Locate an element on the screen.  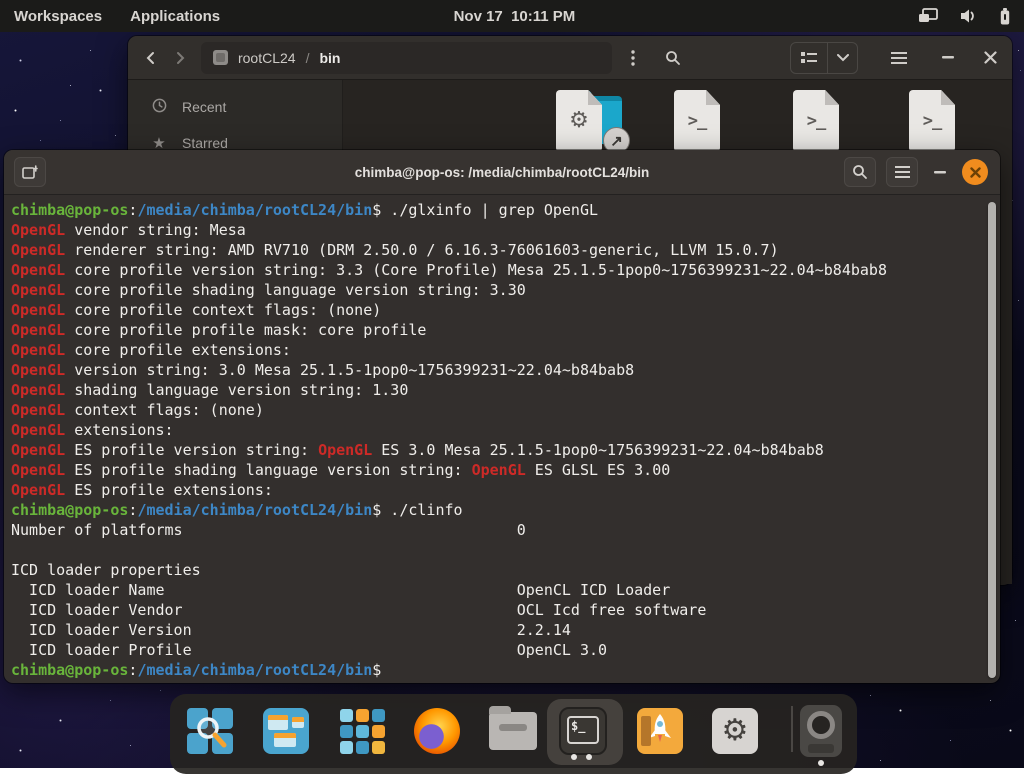
workspaces-menu: Workspaces is located at coordinates (58, 16).